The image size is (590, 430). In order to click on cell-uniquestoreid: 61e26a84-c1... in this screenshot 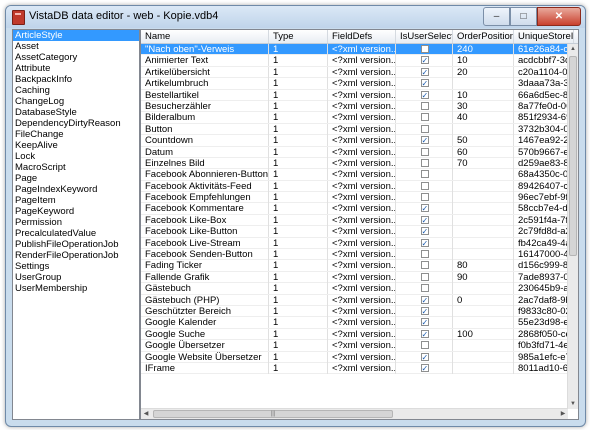, I will do `click(544, 49)`.